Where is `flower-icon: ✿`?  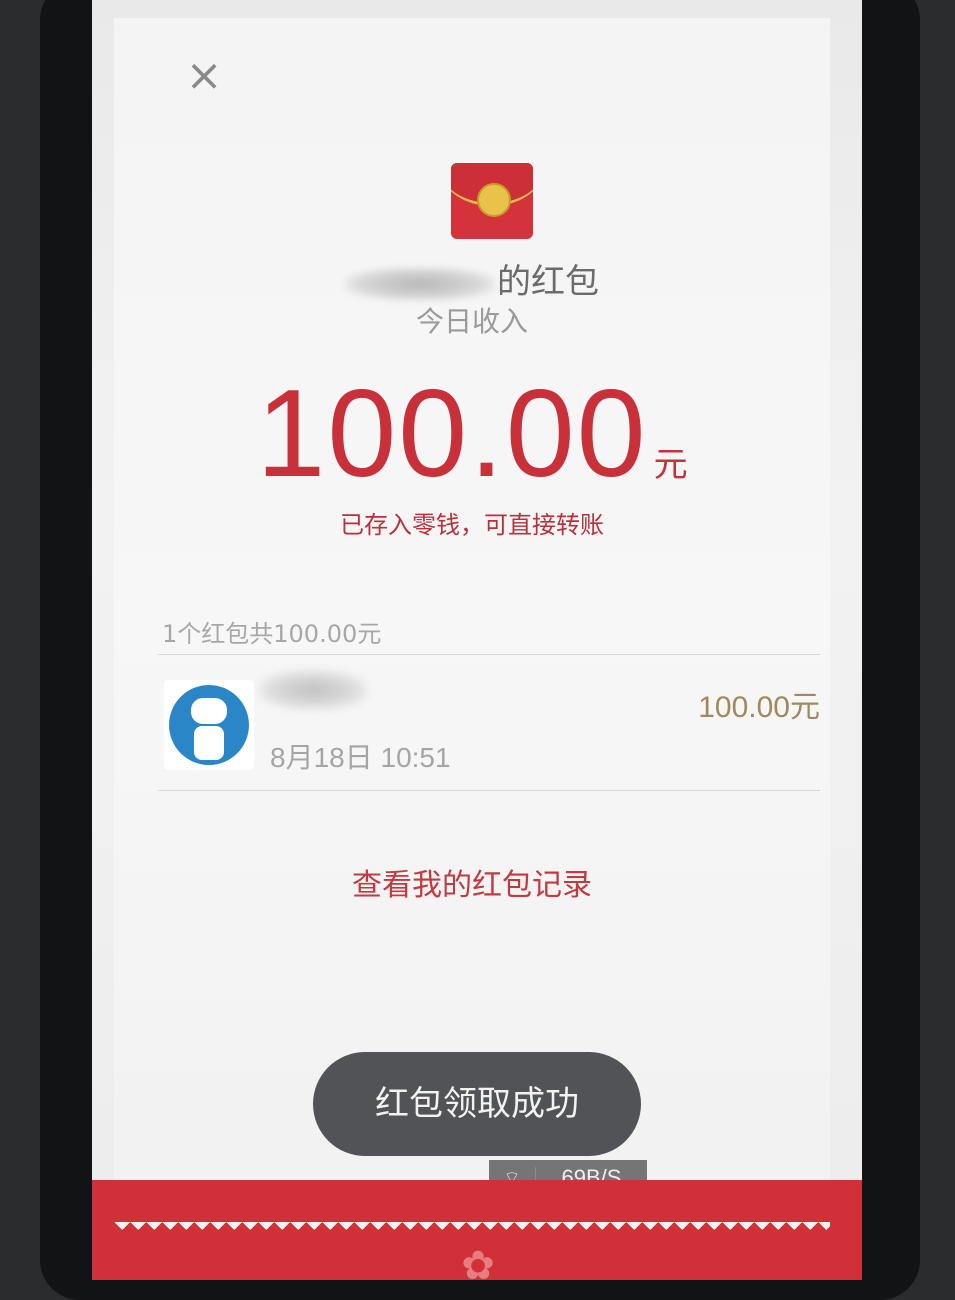 flower-icon: ✿ is located at coordinates (478, 1261).